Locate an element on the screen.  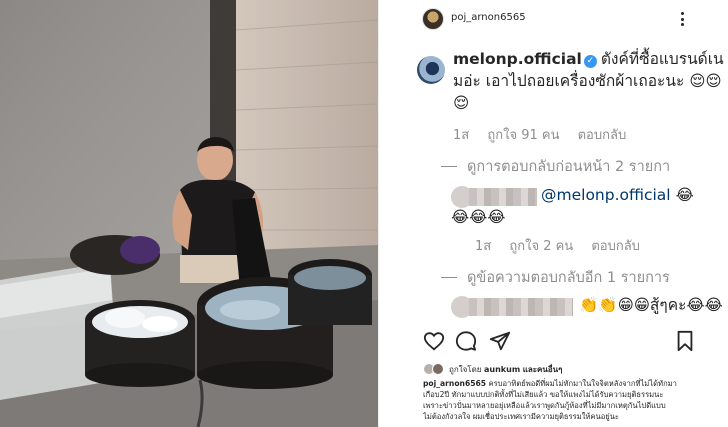
reply-likes: ถูกใจ 2 คน is located at coordinates (541, 246).